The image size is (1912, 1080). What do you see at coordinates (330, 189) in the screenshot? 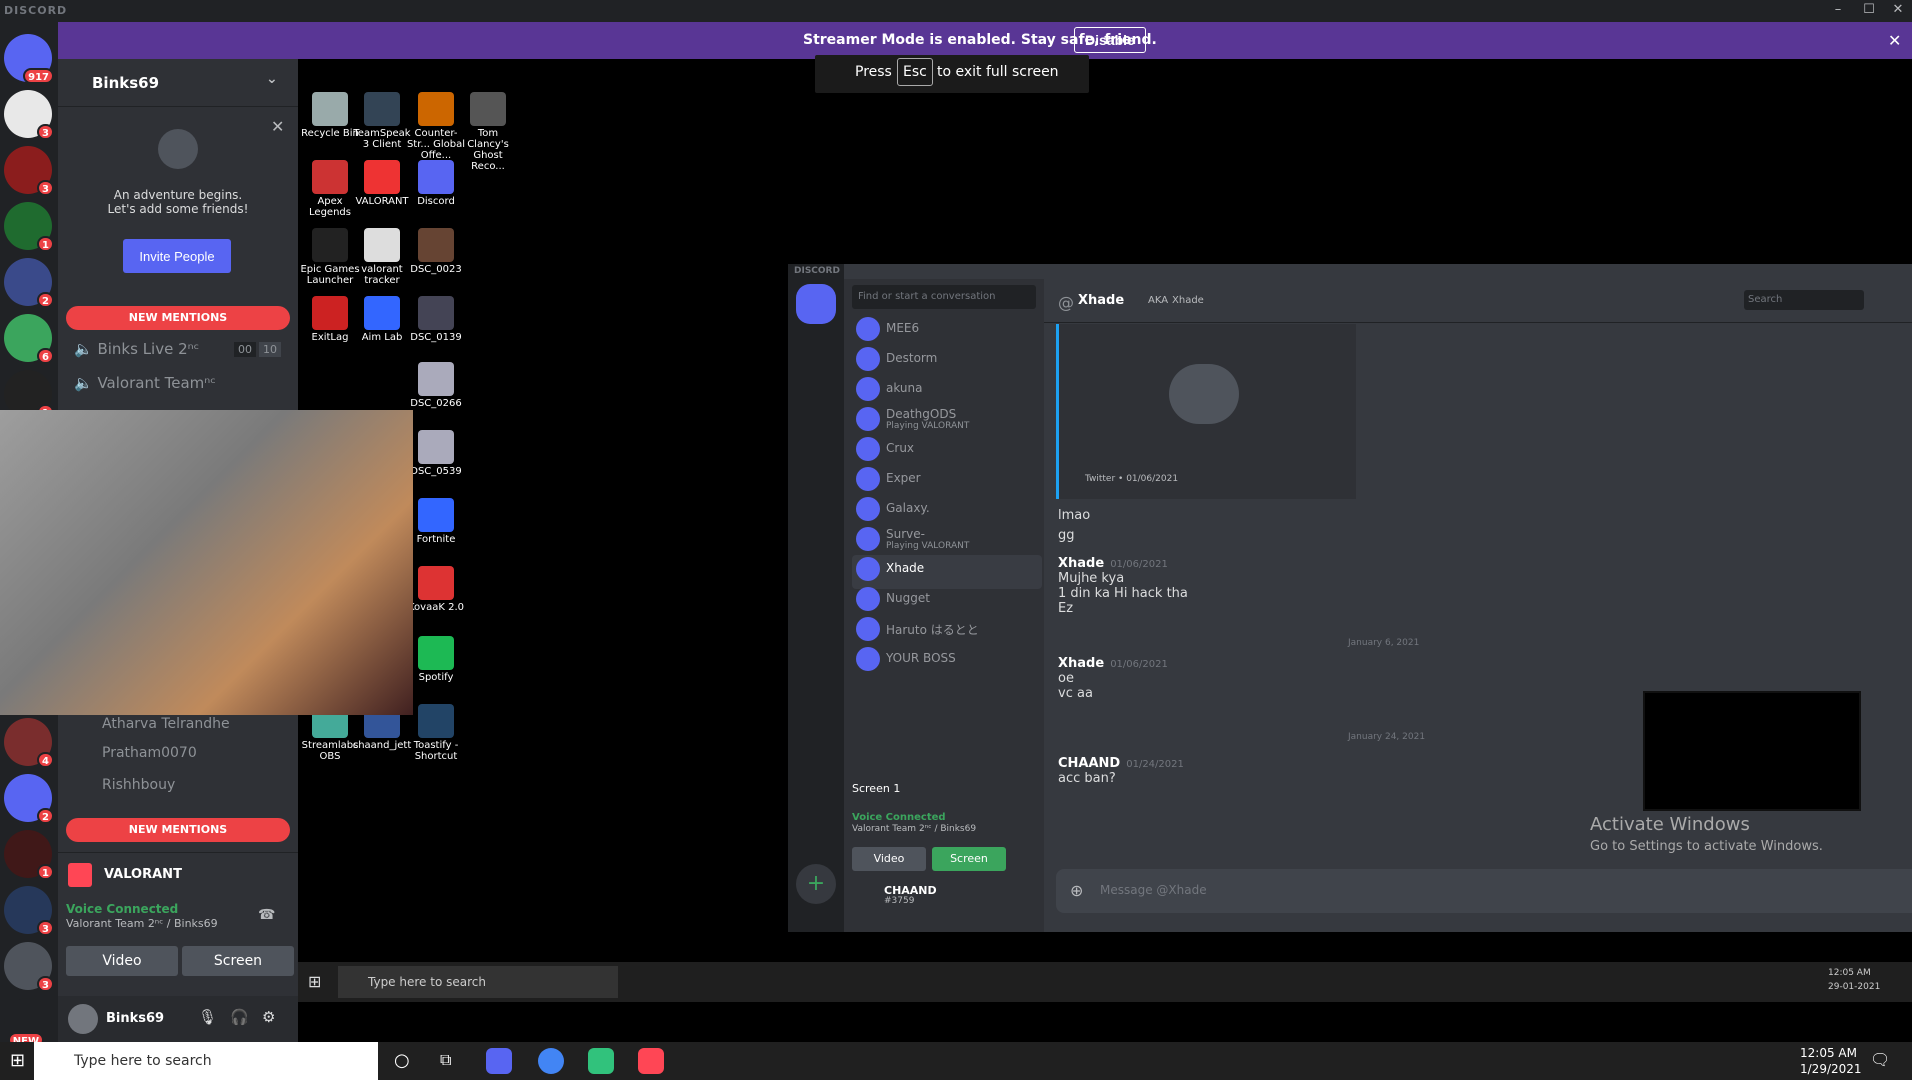
I see `desktop-icon: Apex Legends` at bounding box center [330, 189].